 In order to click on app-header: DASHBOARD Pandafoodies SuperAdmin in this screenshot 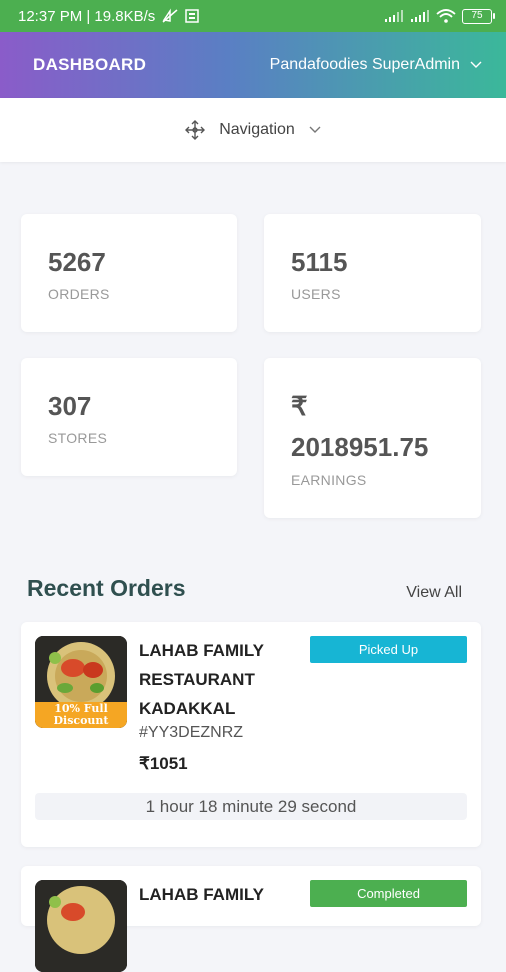, I will do `click(253, 65)`.